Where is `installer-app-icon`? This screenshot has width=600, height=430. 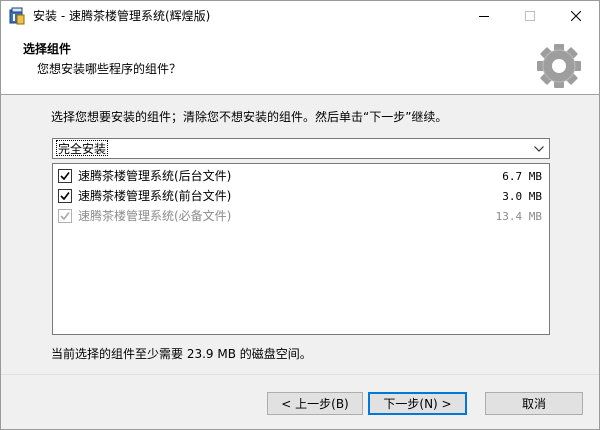 installer-app-icon is located at coordinates (17, 16).